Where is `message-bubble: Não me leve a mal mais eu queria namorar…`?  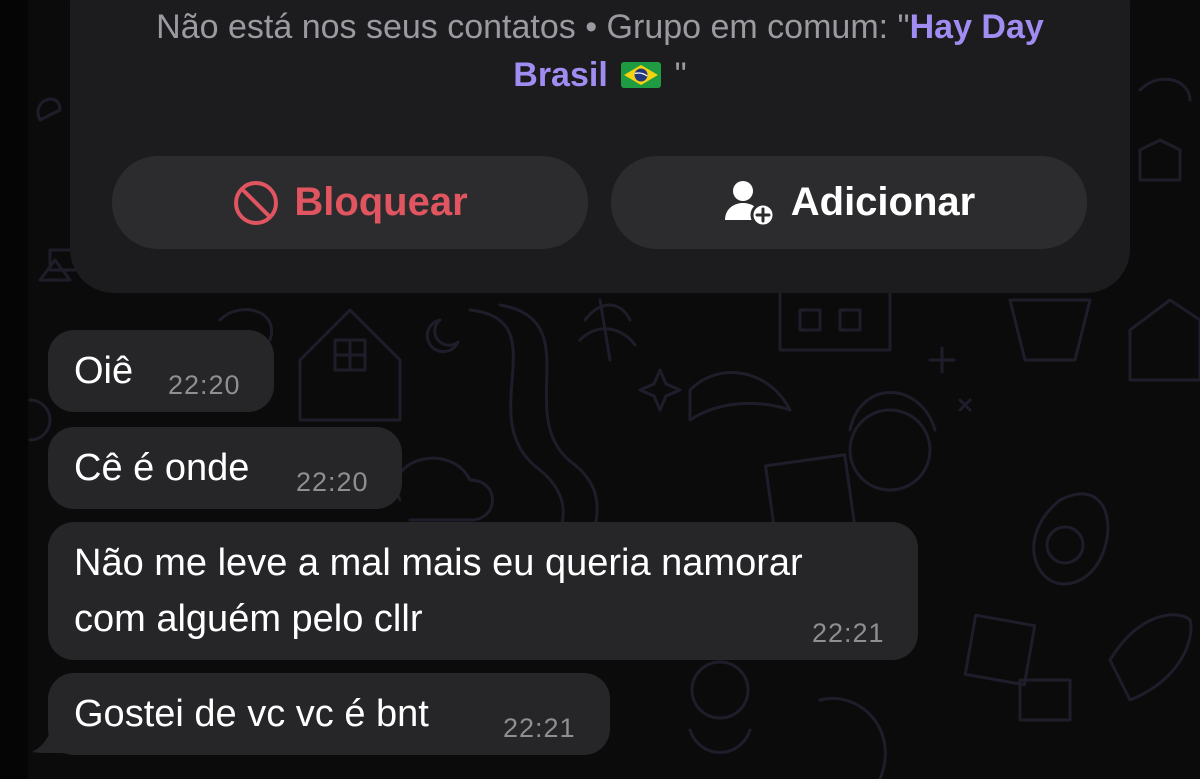 message-bubble: Não me leve a mal mais eu queria namorar… is located at coordinates (483, 591).